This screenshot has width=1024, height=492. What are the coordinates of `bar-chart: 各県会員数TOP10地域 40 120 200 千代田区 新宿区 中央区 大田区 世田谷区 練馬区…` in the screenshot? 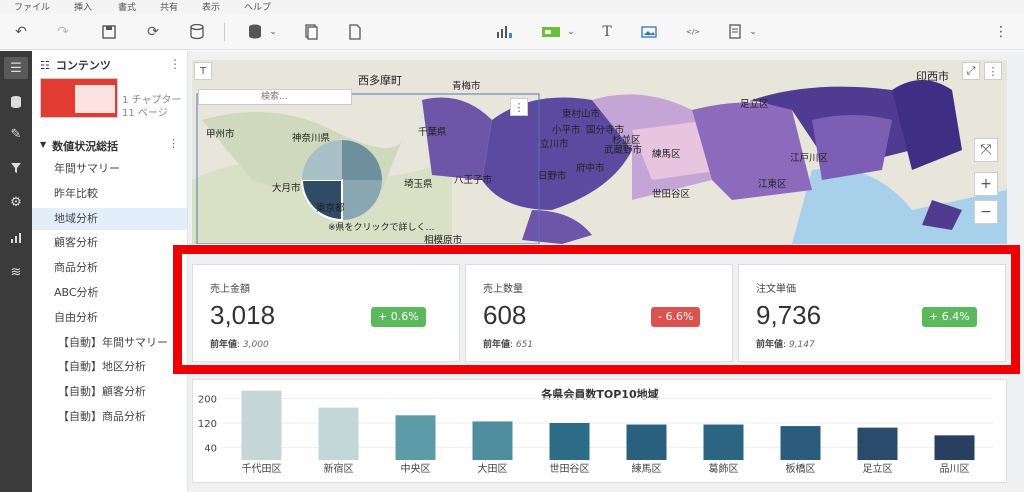 It's located at (595, 431).